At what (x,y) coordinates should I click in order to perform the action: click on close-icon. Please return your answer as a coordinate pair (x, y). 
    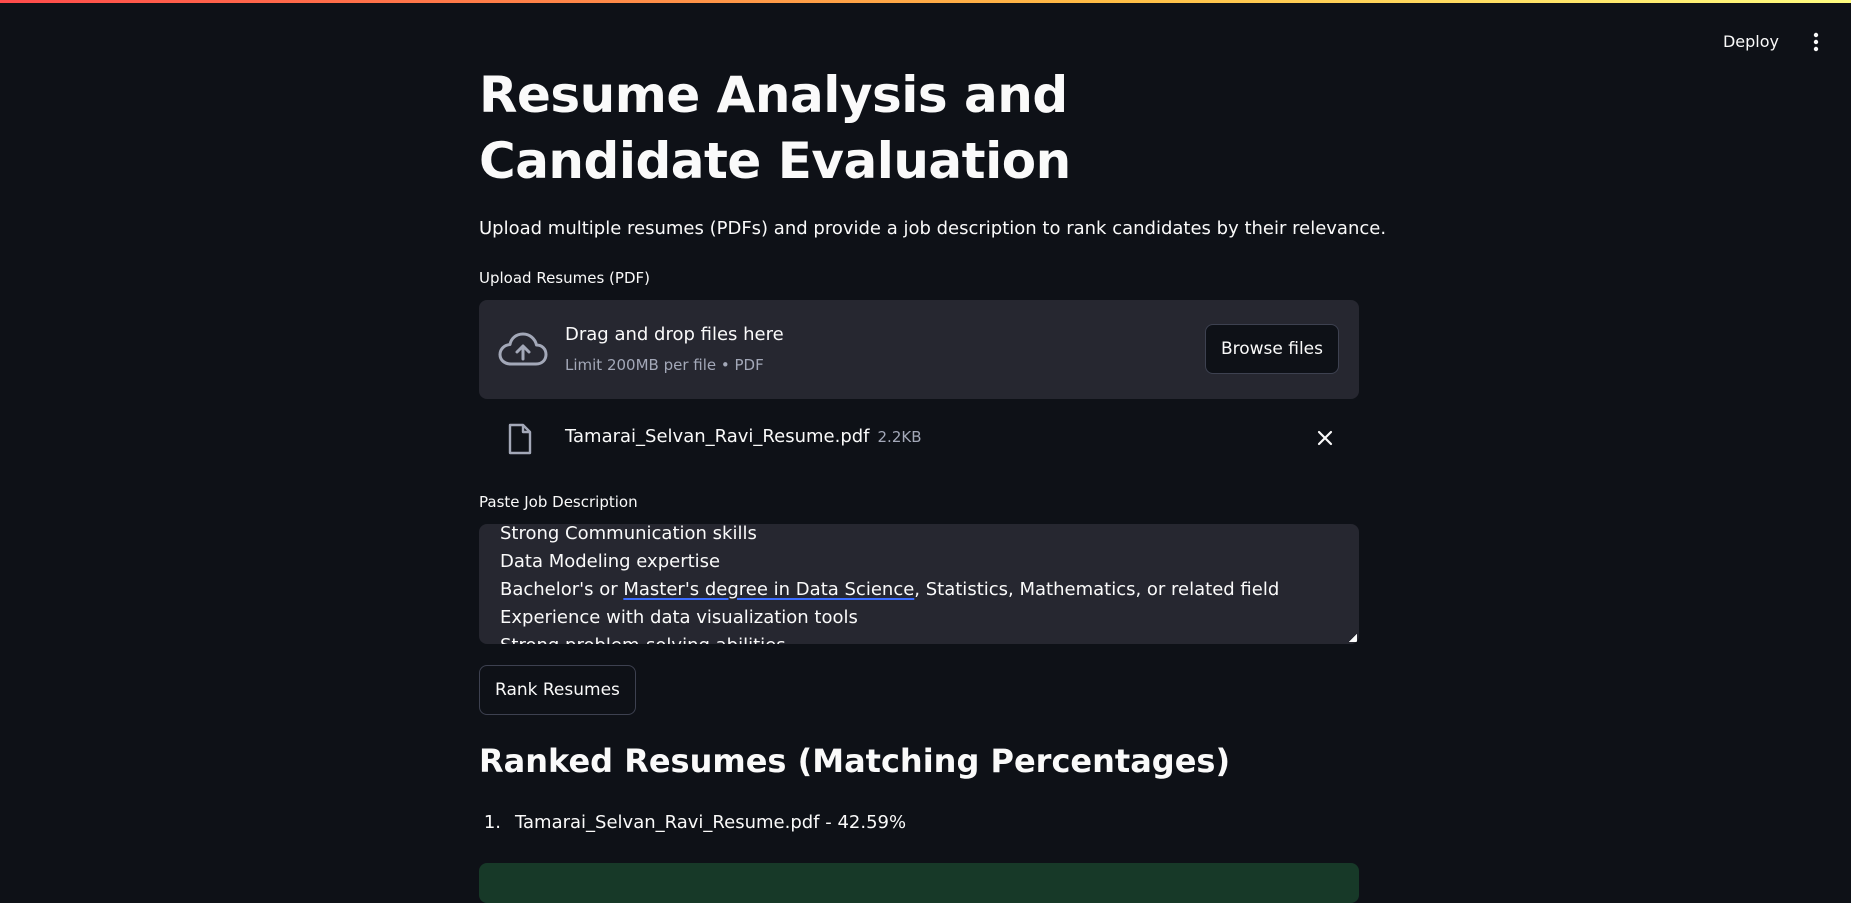
    Looking at the image, I should click on (1325, 438).